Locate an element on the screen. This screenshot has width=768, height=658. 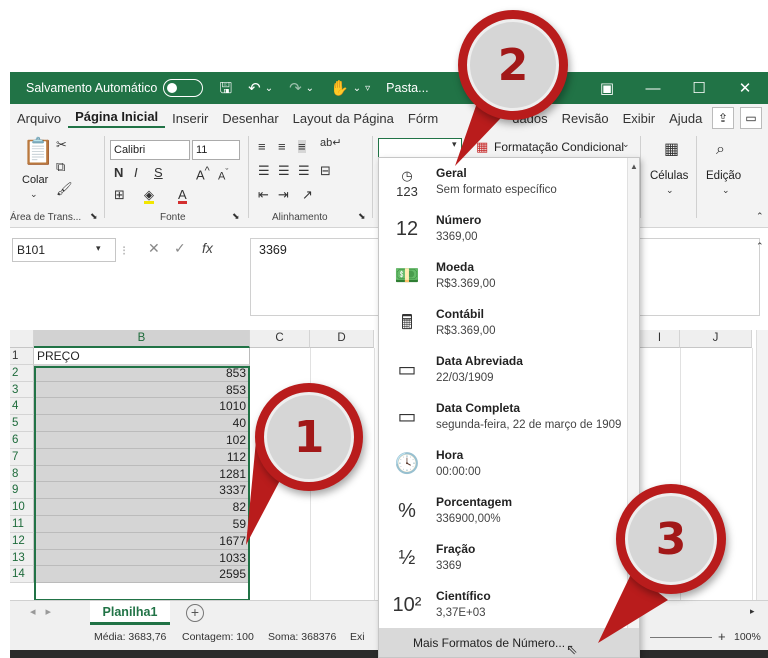
cell-b: 1281 is located at coordinates (142, 474).